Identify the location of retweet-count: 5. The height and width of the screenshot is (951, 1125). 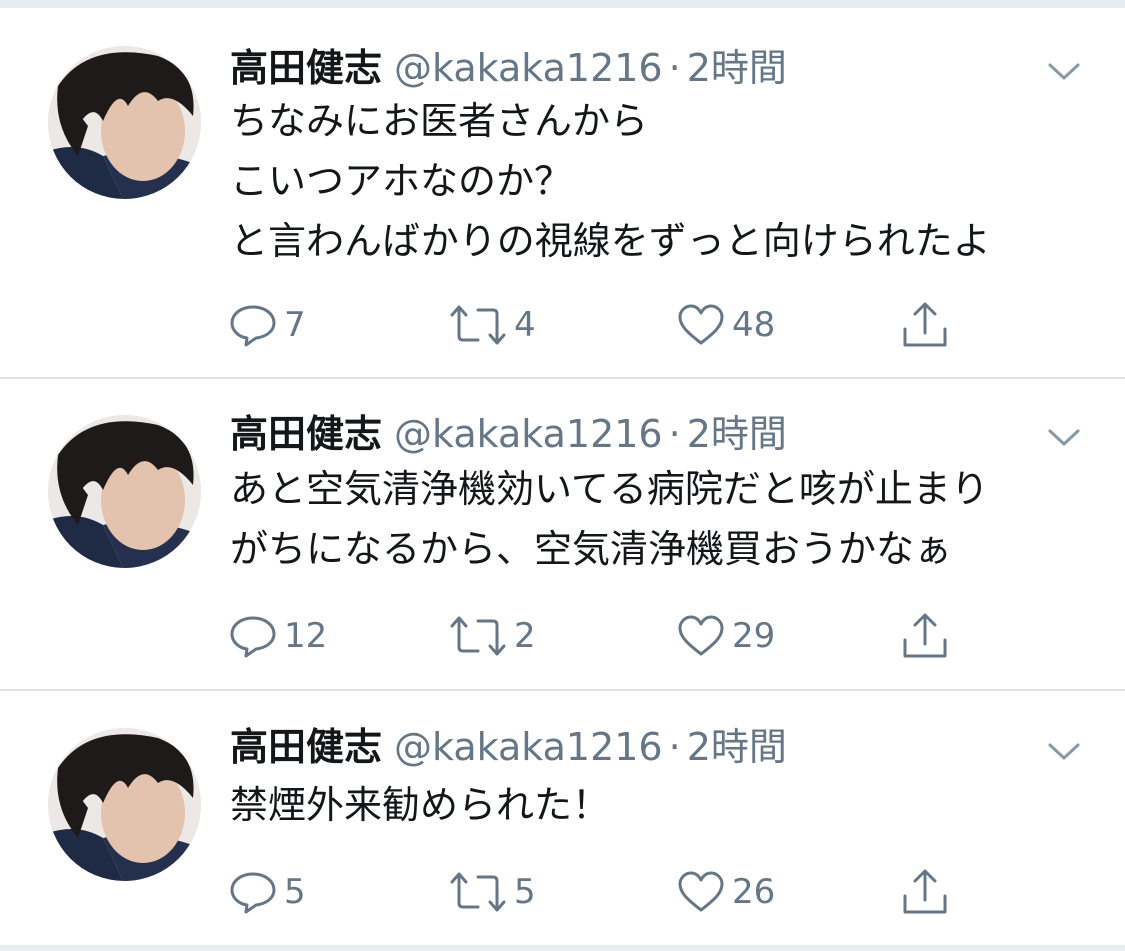
(525, 892).